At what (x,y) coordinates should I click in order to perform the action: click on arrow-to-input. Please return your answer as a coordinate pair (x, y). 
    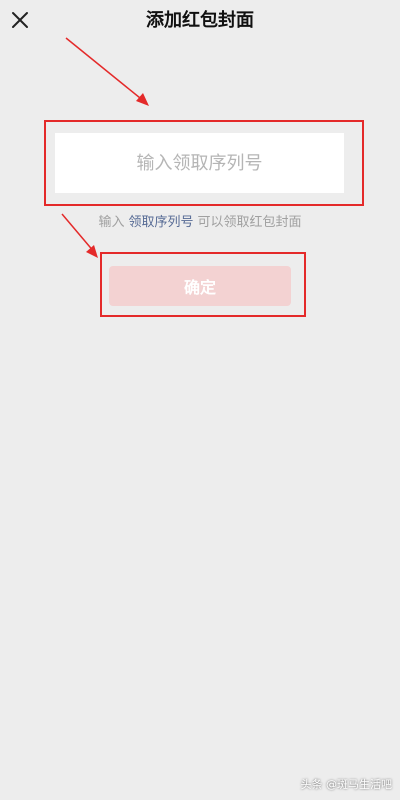
    Looking at the image, I should click on (107, 71).